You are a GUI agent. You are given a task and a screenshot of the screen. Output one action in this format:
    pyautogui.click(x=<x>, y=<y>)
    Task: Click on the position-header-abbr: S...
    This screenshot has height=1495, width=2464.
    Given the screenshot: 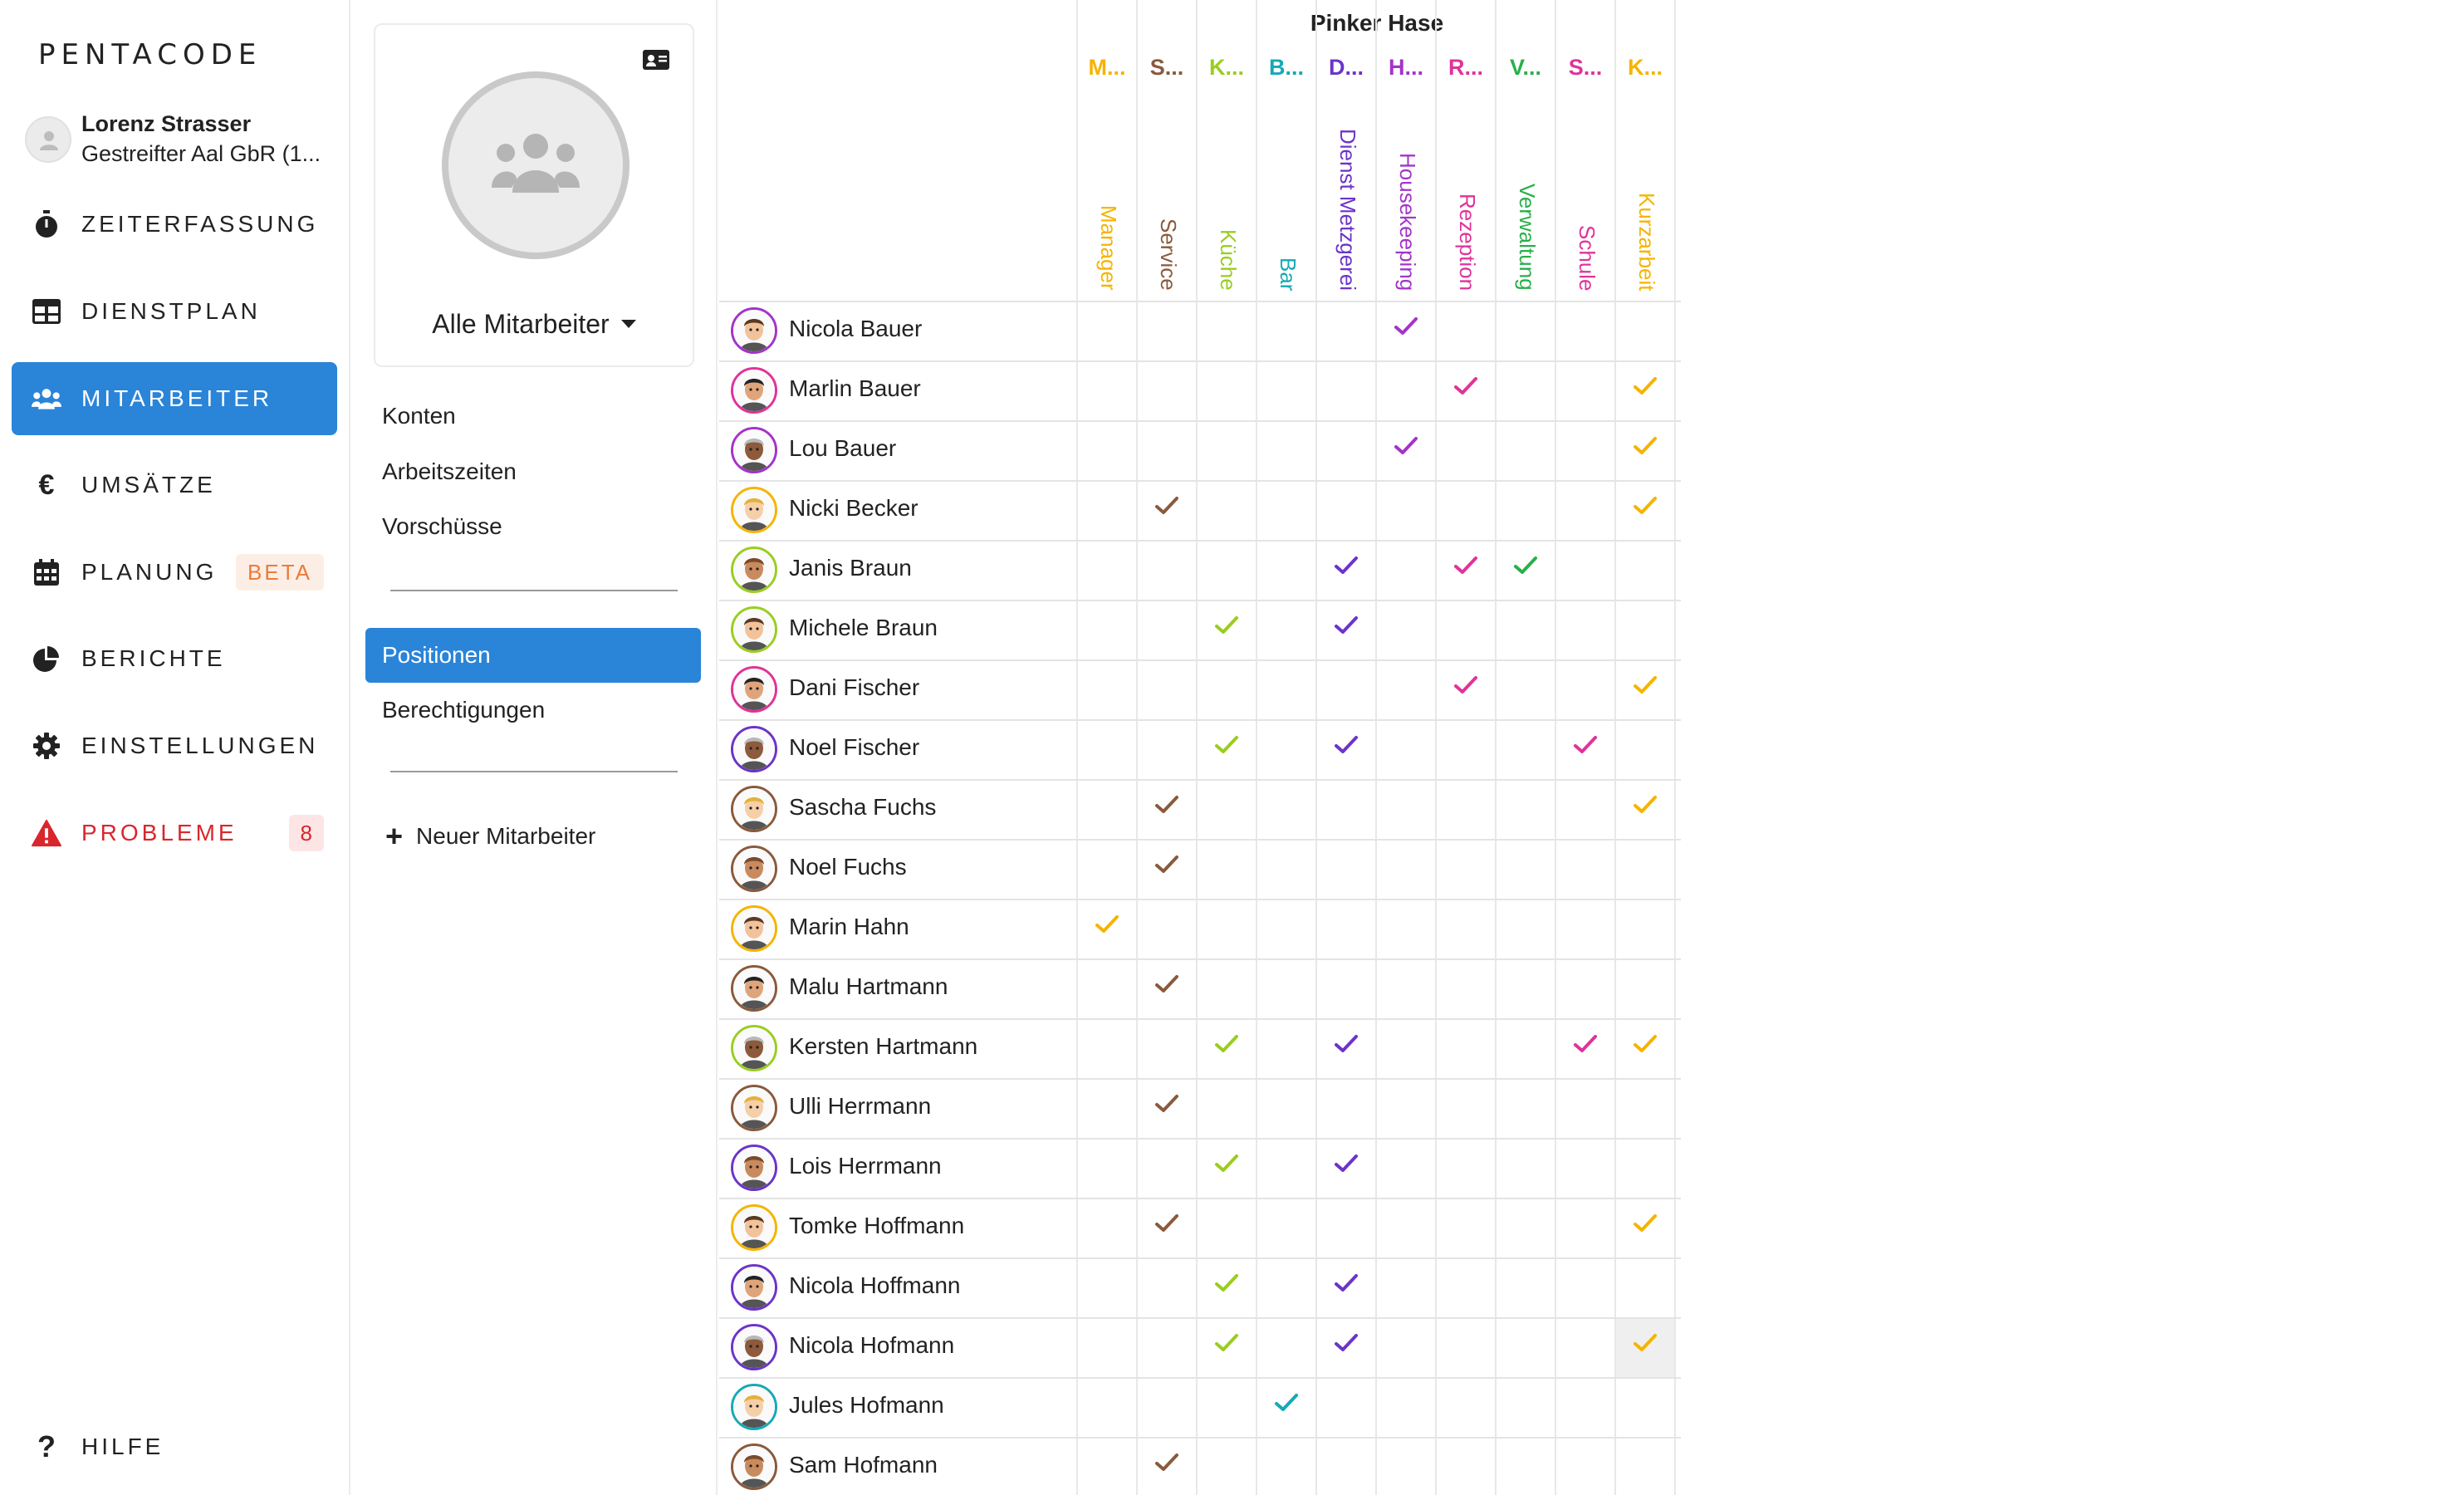 What is the action you would take?
    pyautogui.click(x=1167, y=68)
    